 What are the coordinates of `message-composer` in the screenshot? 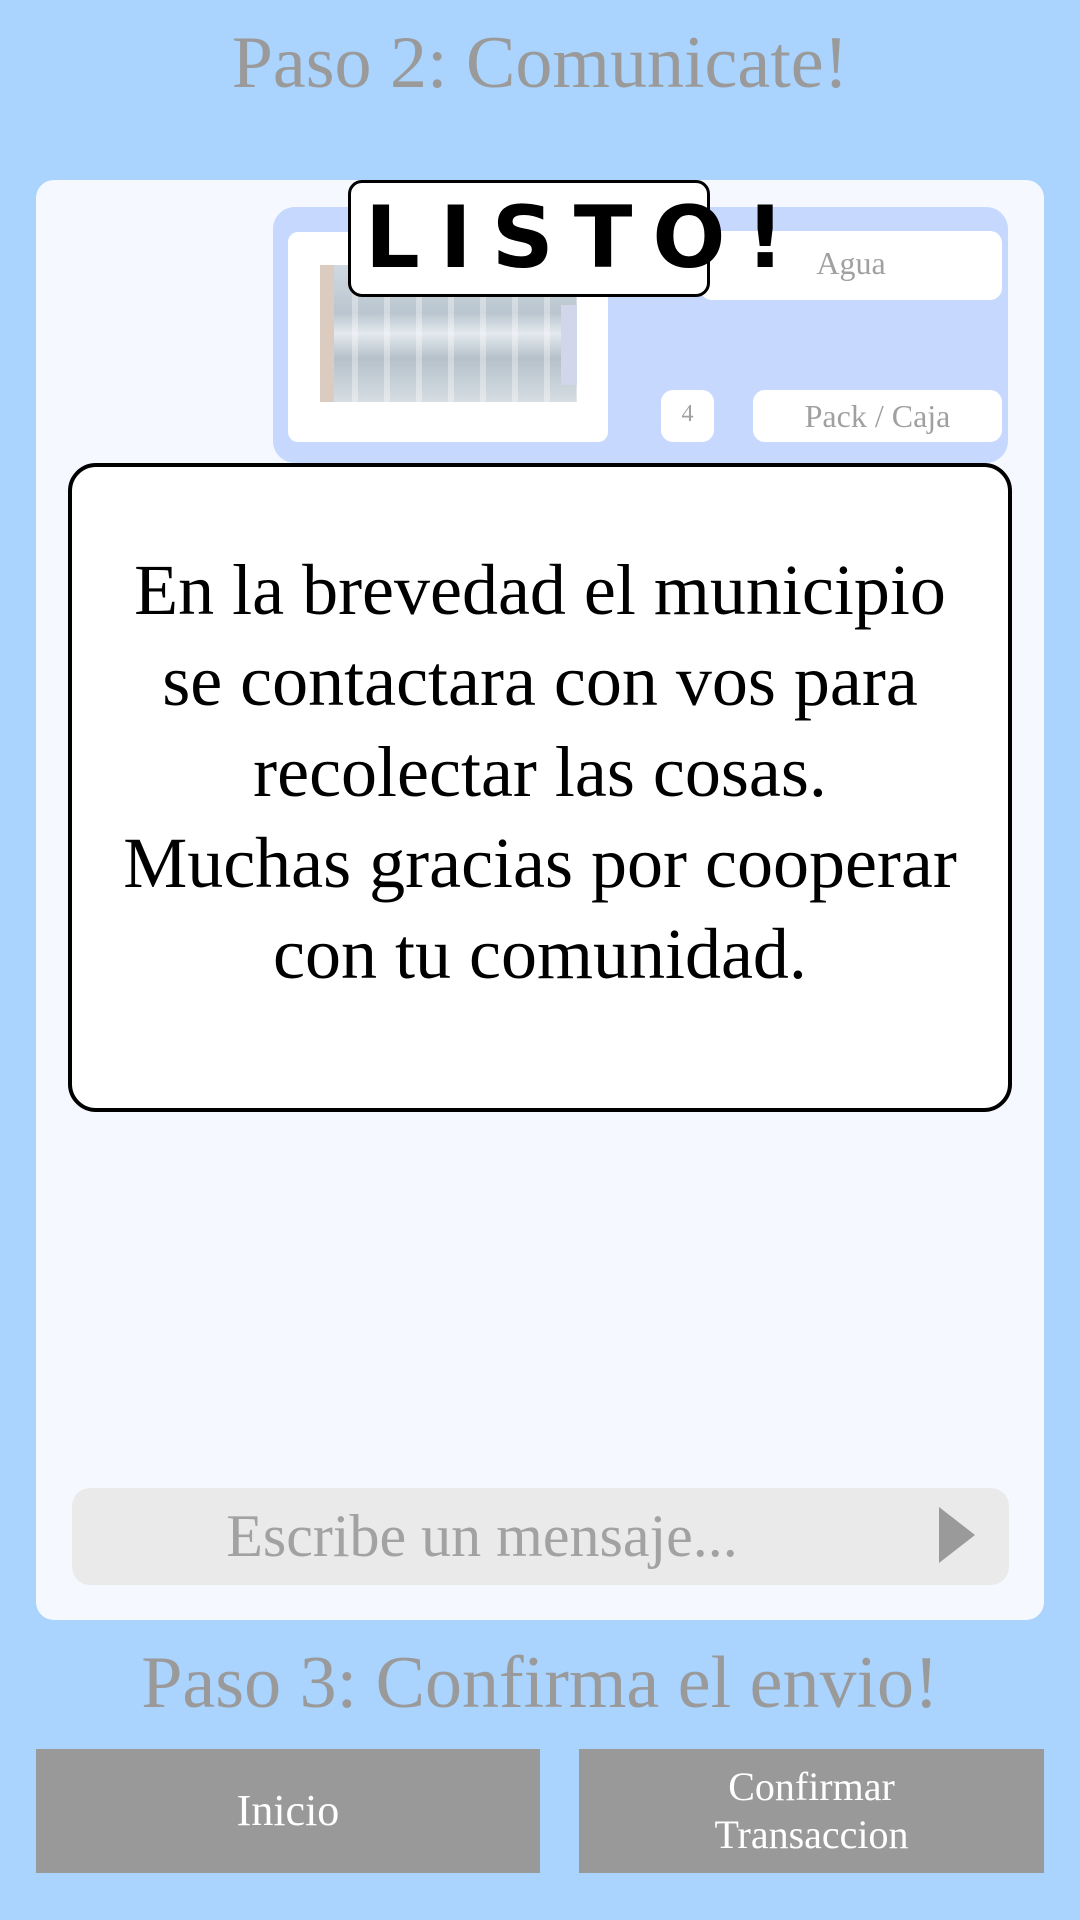 It's located at (540, 1536).